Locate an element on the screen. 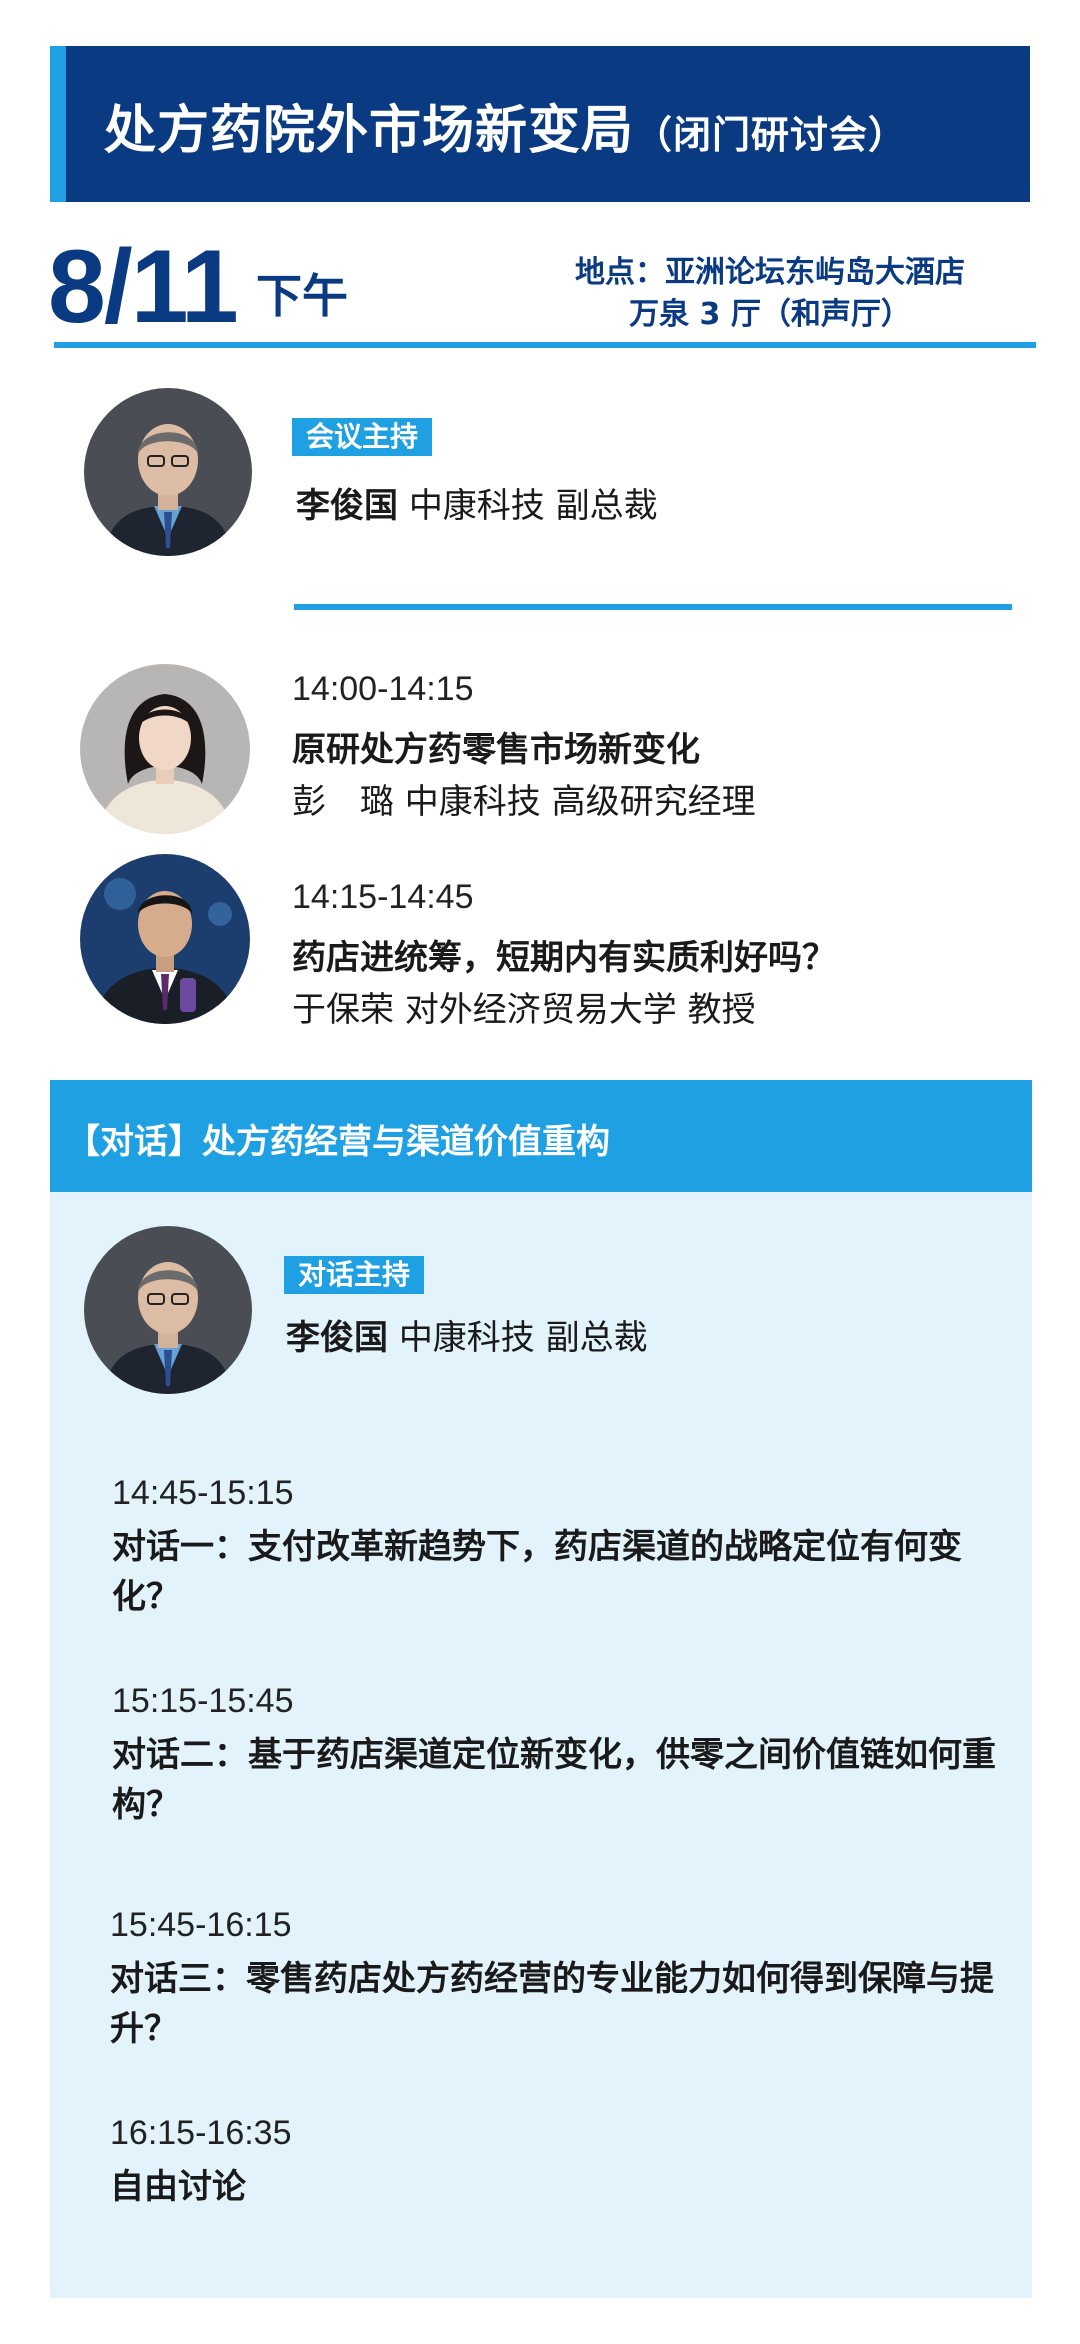 The height and width of the screenshot is (2344, 1080). dialogue-host-line: 李俊国 中康科技 副总裁 is located at coordinates (467, 1334).